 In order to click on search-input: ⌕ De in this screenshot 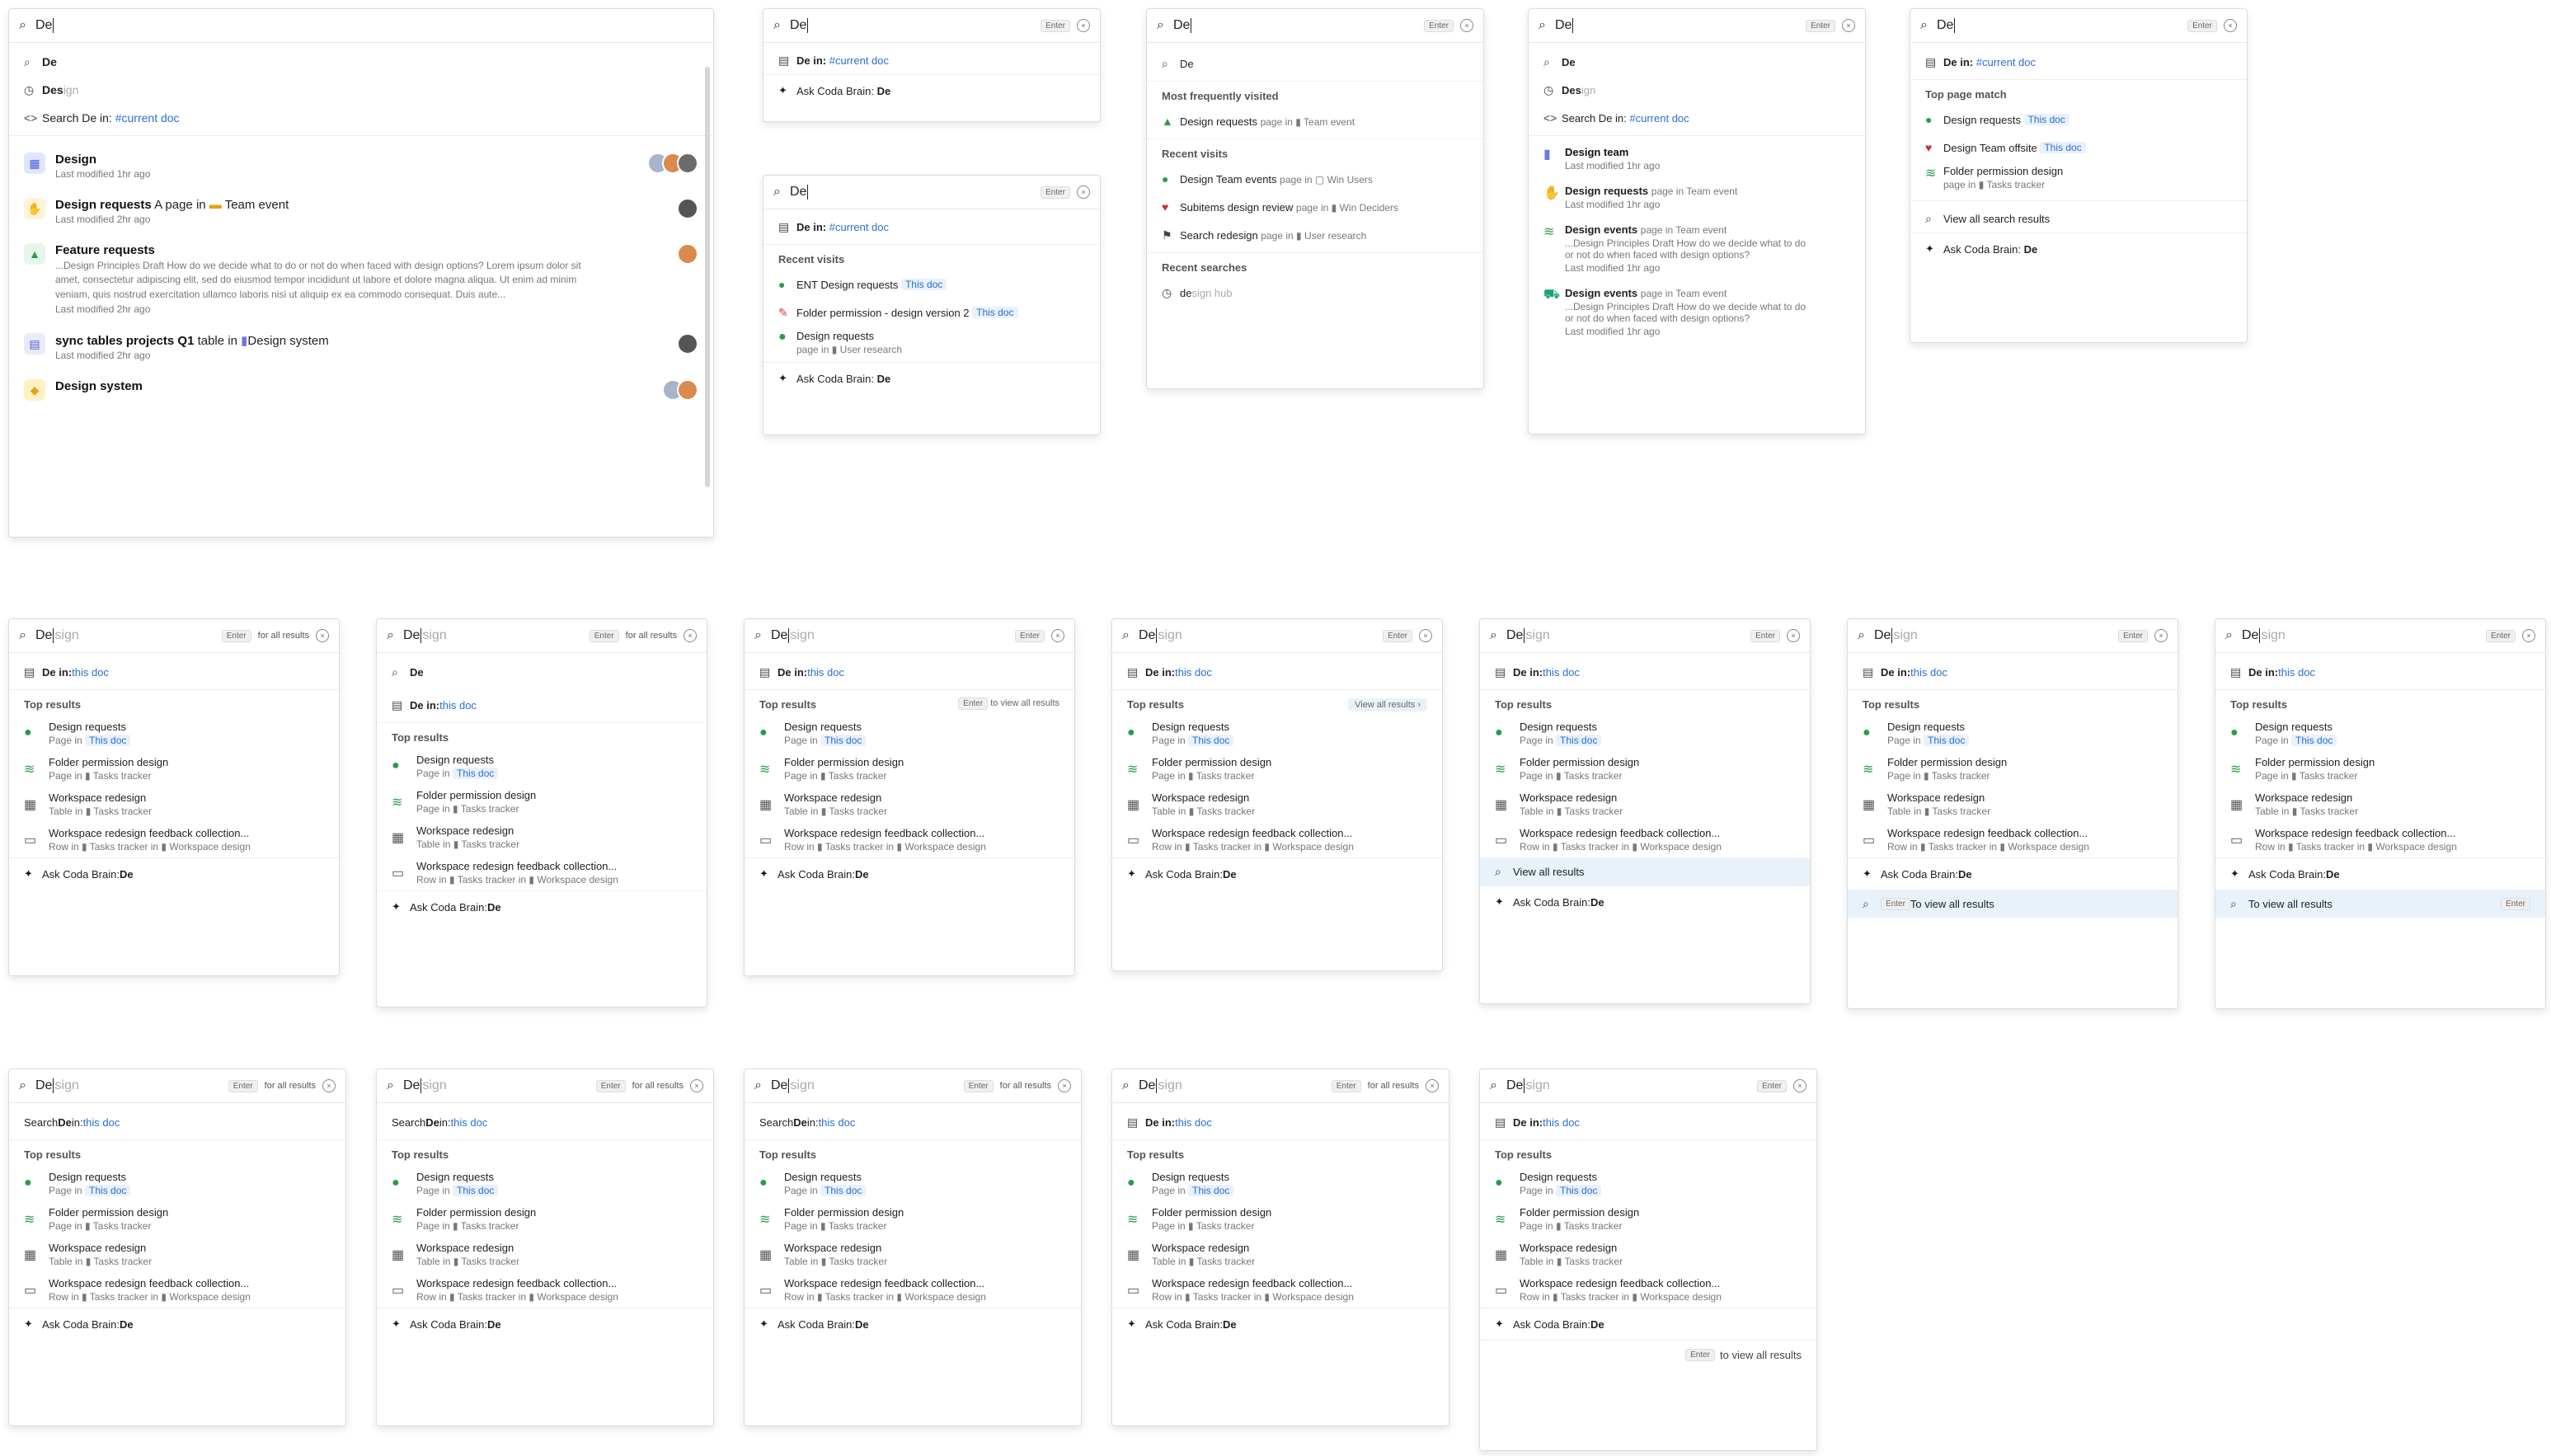, I will do `click(361, 26)`.